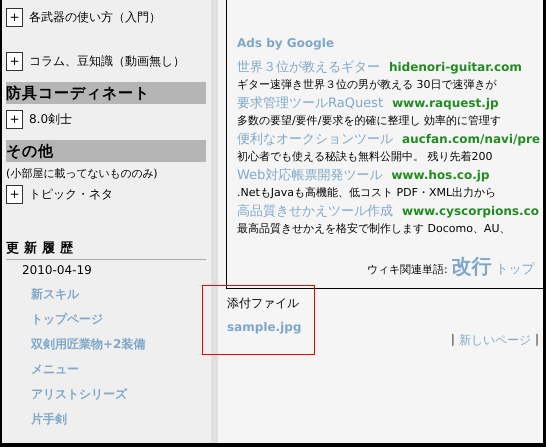 The image size is (546, 447). Describe the element at coordinates (95, 17) in the screenshot. I see `menu-link: 各武器の使い方（入門）` at that location.